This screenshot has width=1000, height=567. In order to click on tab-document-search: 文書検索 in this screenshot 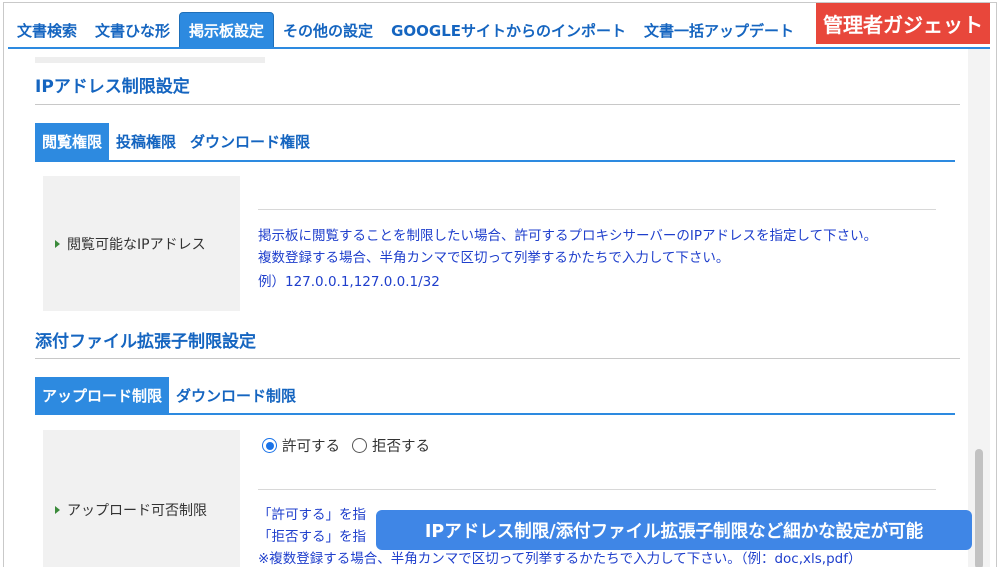, I will do `click(47, 30)`.